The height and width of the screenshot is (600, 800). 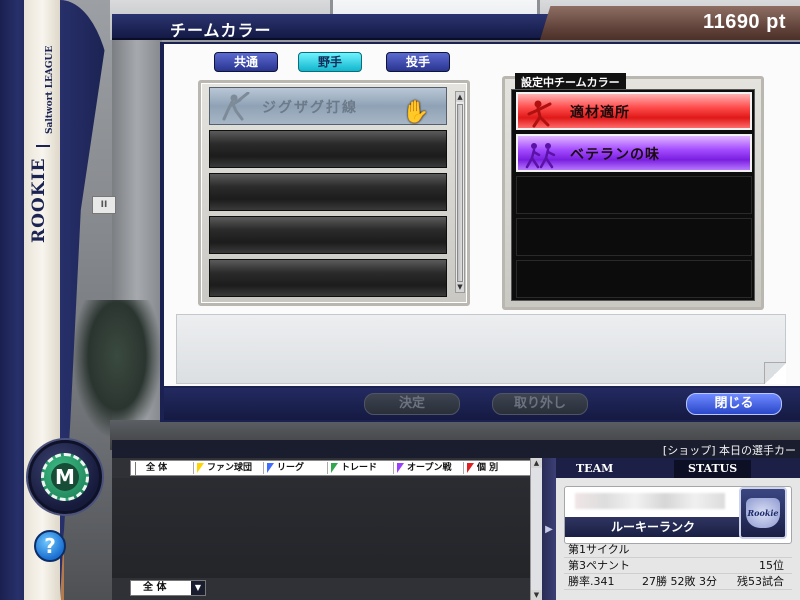 I want to click on tab-pitcher: 投手, so click(x=418, y=62).